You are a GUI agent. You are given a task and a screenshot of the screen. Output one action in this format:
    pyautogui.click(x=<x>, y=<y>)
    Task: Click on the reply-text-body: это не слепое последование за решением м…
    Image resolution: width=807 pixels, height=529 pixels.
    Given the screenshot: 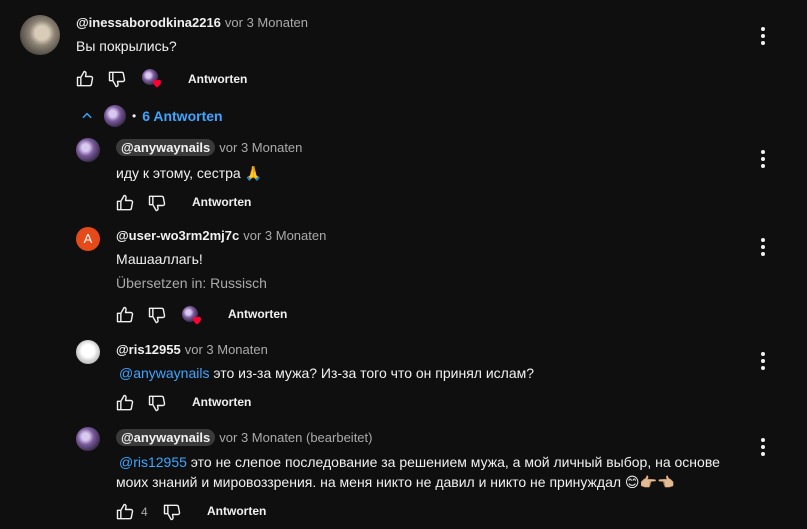 What is the action you would take?
    pyautogui.click(x=453, y=462)
    